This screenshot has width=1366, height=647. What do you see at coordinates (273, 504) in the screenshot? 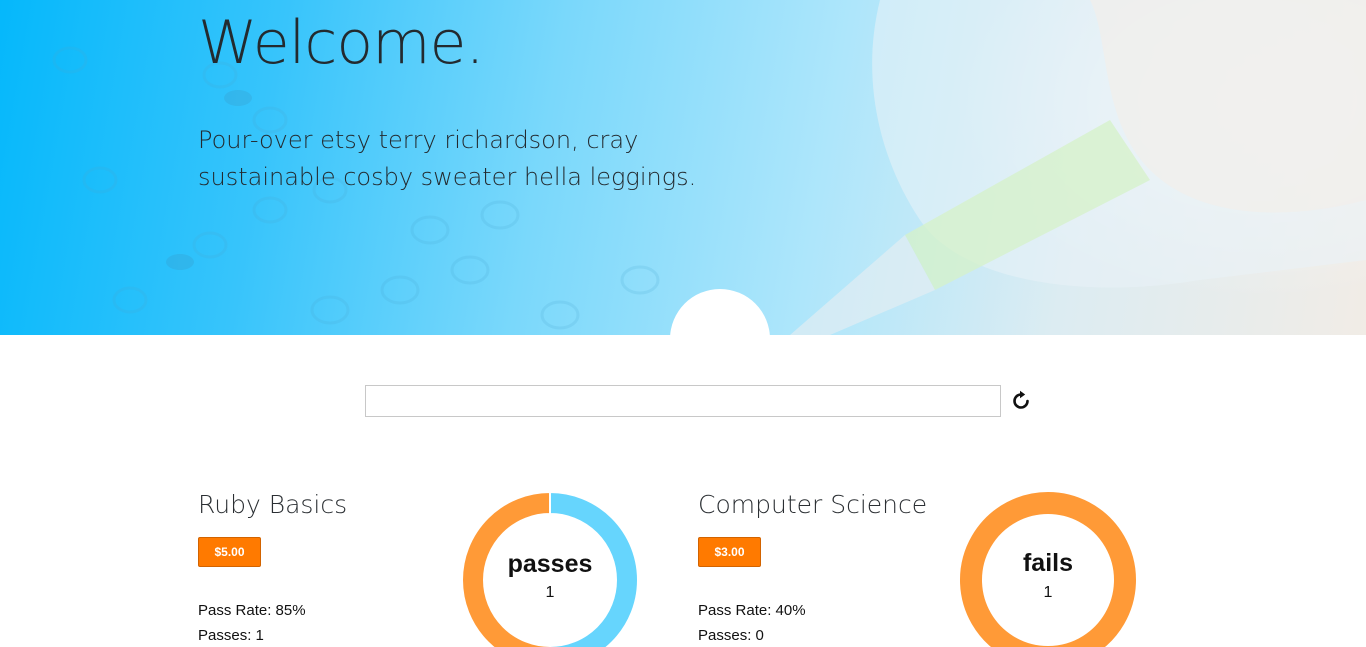
I see `course-title: Ruby Basics` at bounding box center [273, 504].